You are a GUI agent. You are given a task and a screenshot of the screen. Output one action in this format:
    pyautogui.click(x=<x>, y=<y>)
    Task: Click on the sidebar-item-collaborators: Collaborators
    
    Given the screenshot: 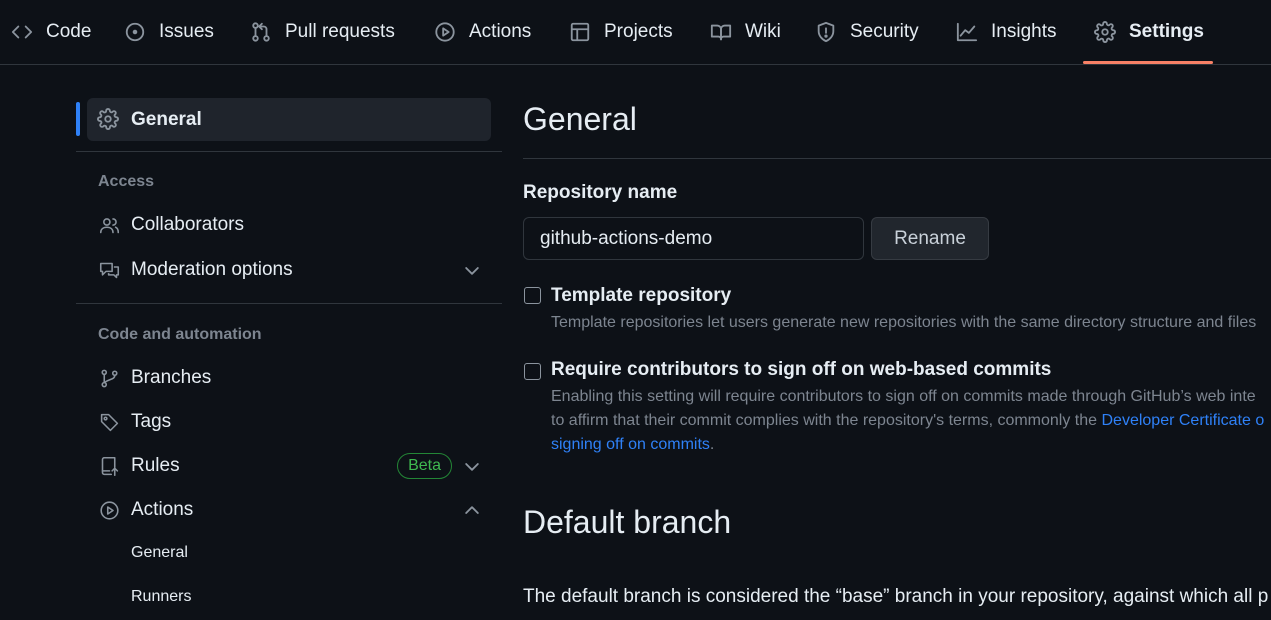 What is the action you would take?
    pyautogui.click(x=290, y=225)
    